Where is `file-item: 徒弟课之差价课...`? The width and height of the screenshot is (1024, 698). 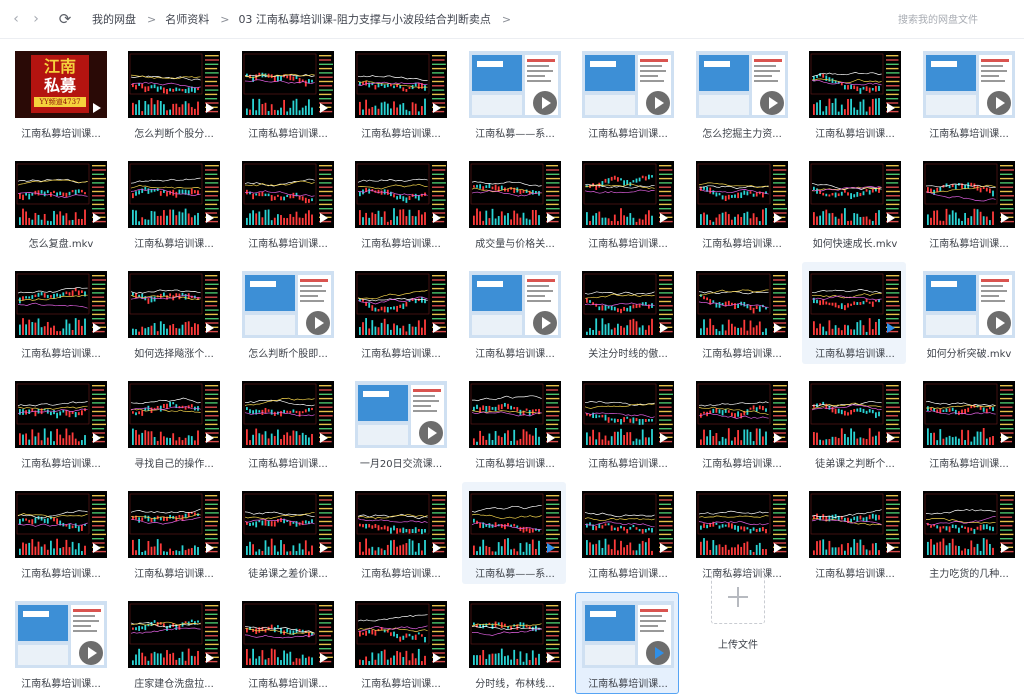
file-item: 徒弟课之差价课... is located at coordinates (287, 533).